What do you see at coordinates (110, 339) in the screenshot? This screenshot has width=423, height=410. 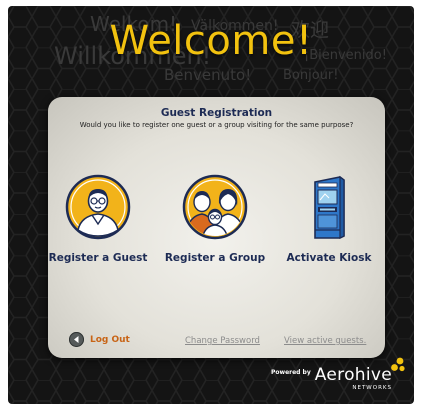 I see `logout-label: Log Out` at bounding box center [110, 339].